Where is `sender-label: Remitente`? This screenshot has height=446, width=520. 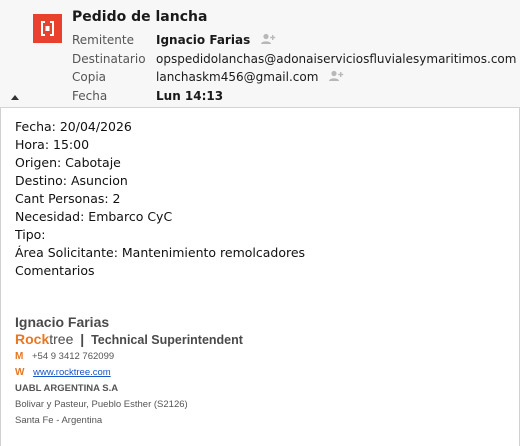 sender-label: Remitente is located at coordinates (103, 40).